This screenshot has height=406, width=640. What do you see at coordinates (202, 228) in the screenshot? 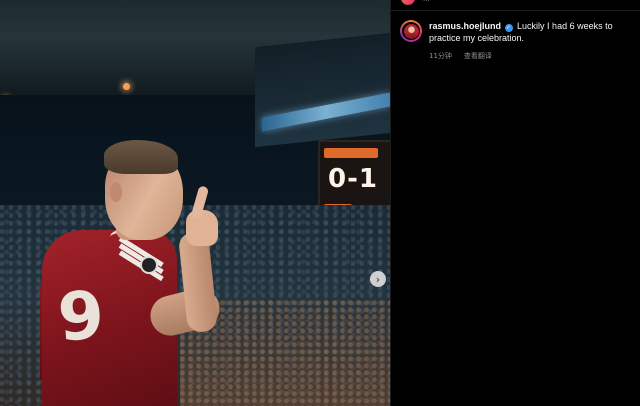
I see `hand` at bounding box center [202, 228].